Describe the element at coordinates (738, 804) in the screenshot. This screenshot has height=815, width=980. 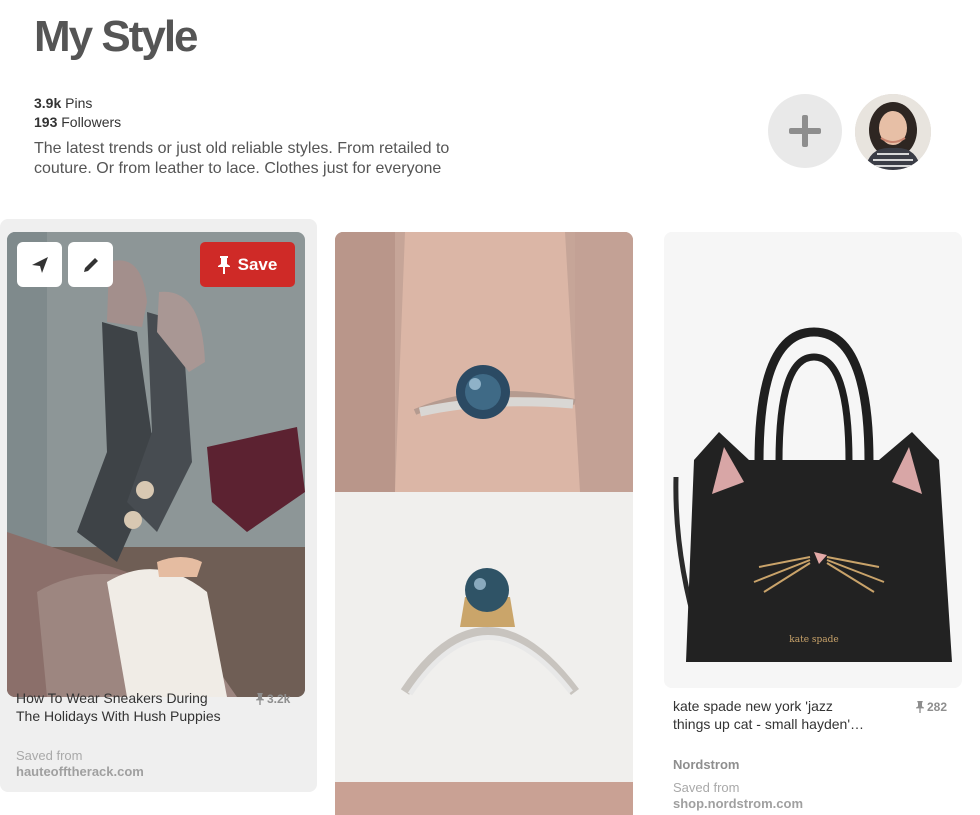
I see `source-domain: shop.nordstrom.com` at that location.